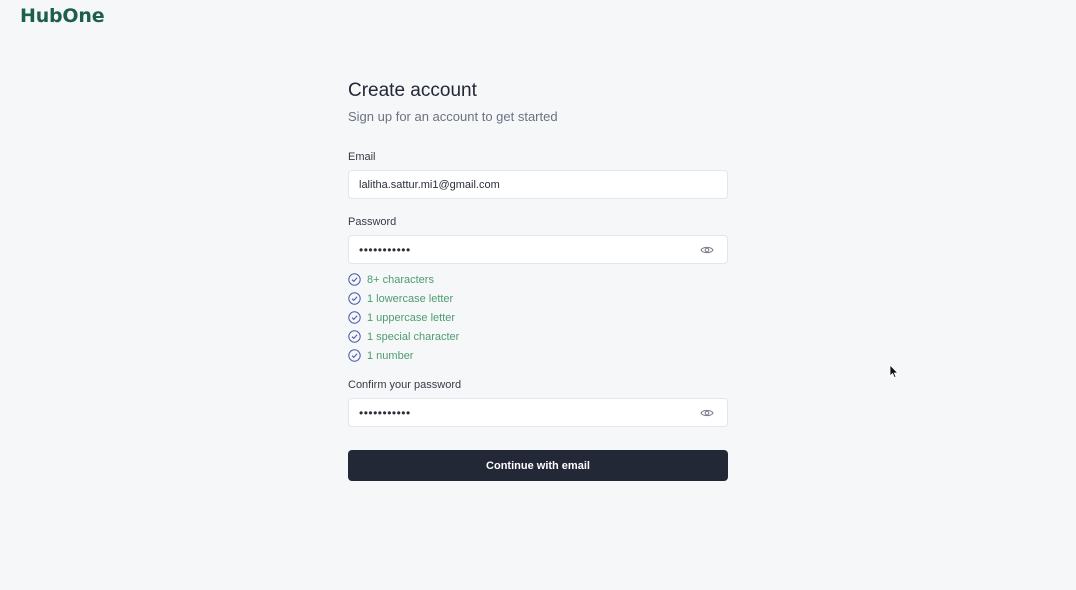  What do you see at coordinates (894, 371) in the screenshot?
I see `mouse-cursor-icon` at bounding box center [894, 371].